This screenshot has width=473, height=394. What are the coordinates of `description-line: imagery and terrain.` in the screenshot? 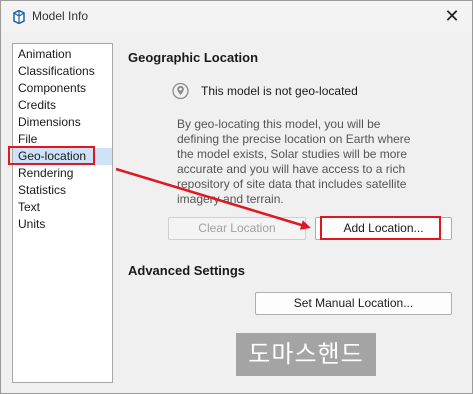 It's located at (230, 199).